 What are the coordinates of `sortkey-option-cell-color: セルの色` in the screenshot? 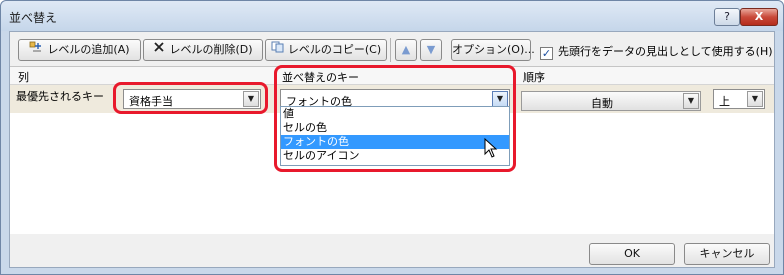 It's located at (395, 128).